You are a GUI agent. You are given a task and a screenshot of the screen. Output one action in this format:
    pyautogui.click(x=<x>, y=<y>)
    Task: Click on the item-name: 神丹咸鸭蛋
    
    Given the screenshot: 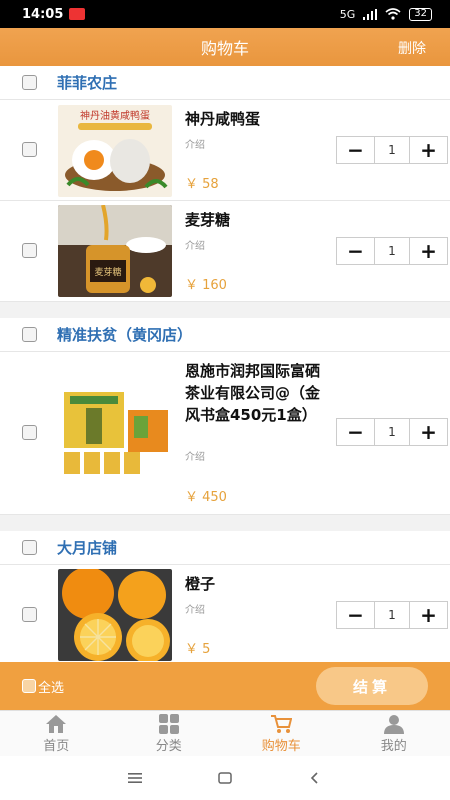 What is the action you would take?
    pyautogui.click(x=255, y=119)
    